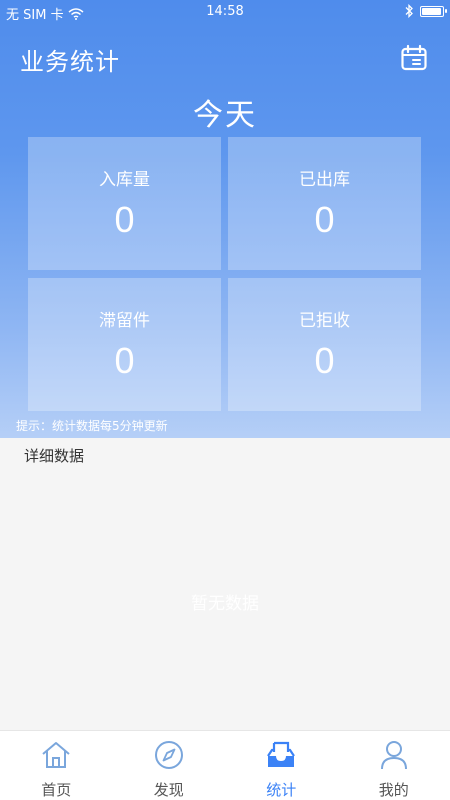  What do you see at coordinates (409, 11) in the screenshot?
I see `bluetooth-icon` at bounding box center [409, 11].